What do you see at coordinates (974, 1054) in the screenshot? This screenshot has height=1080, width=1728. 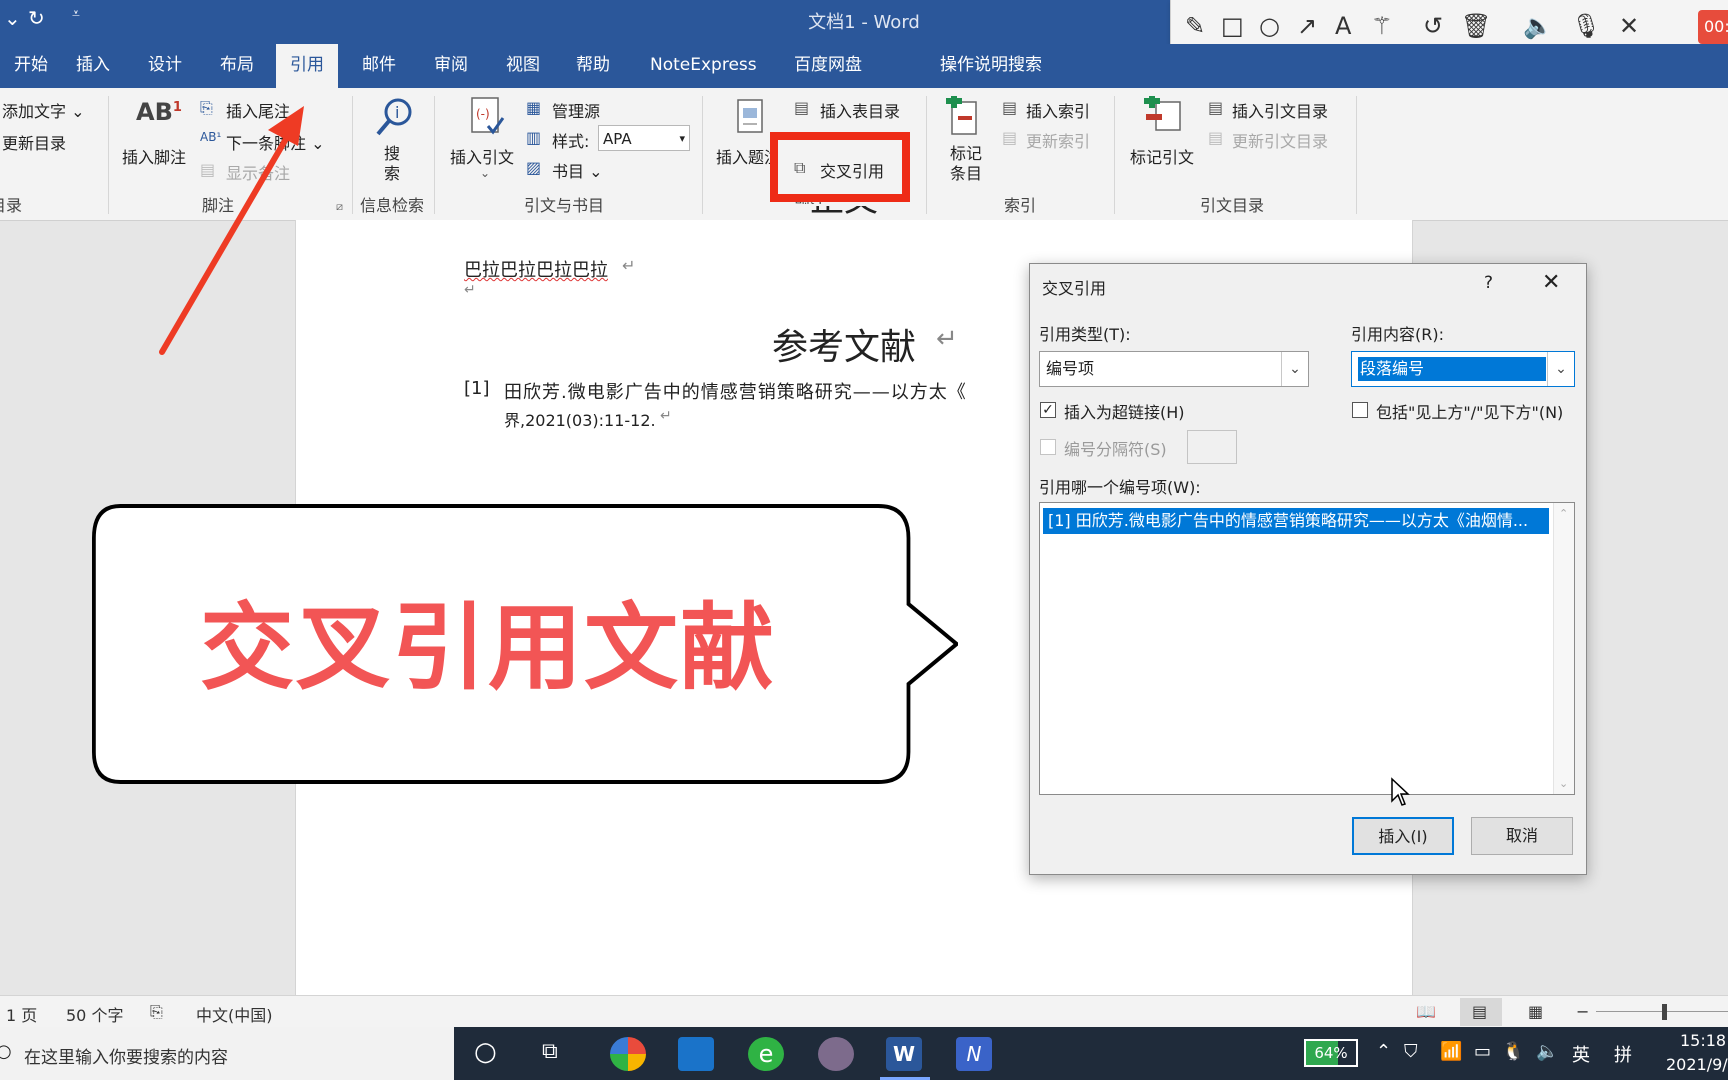 I see `noteexpress-icon: N` at bounding box center [974, 1054].